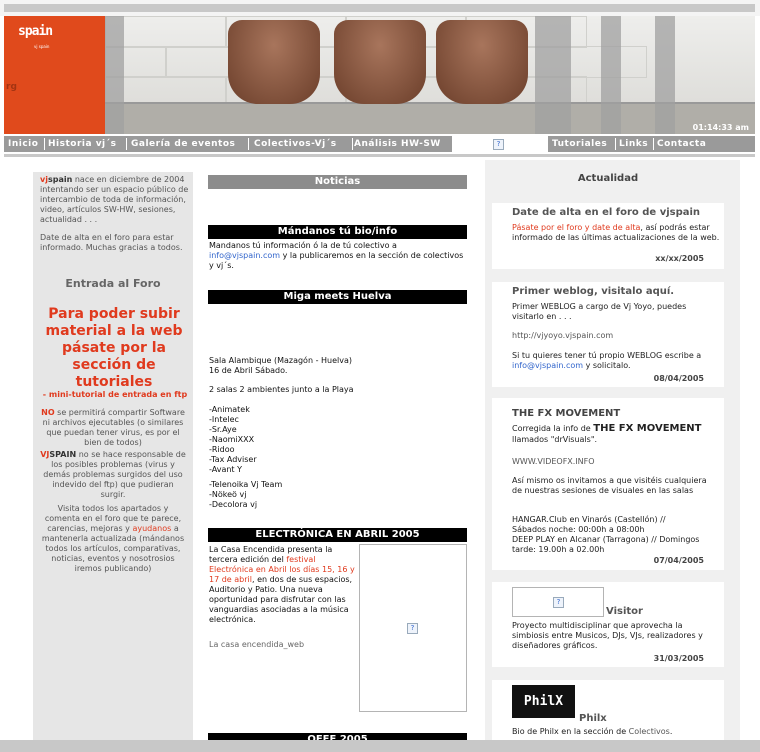 This screenshot has width=760, height=752. I want to click on forum-entry-link: Entrada al Foro, so click(113, 283).